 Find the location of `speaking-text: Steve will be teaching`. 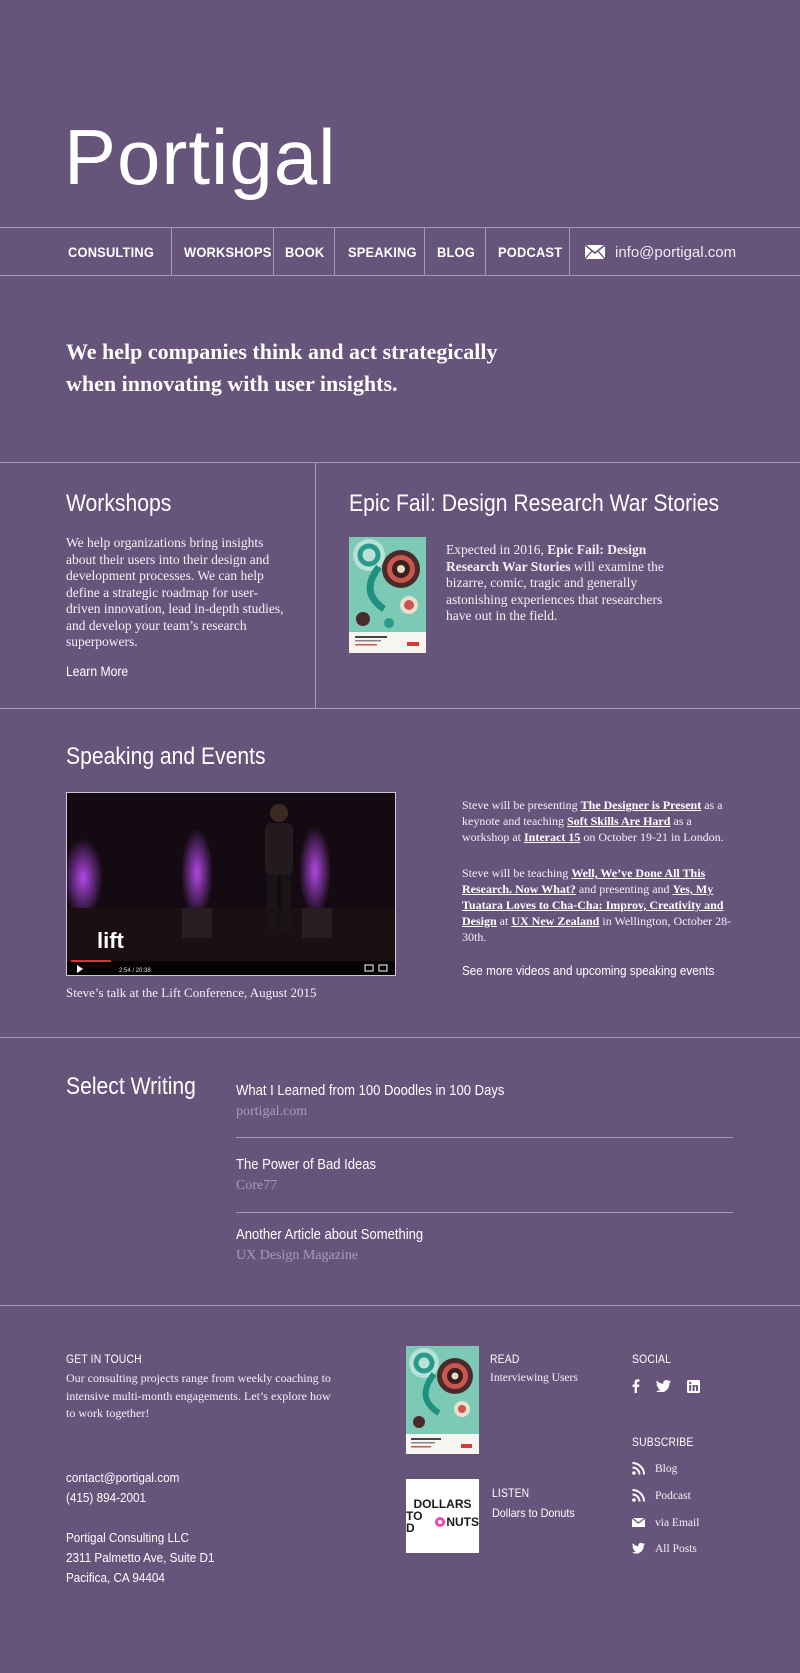

speaking-text: Steve will be teaching is located at coordinates (517, 873).